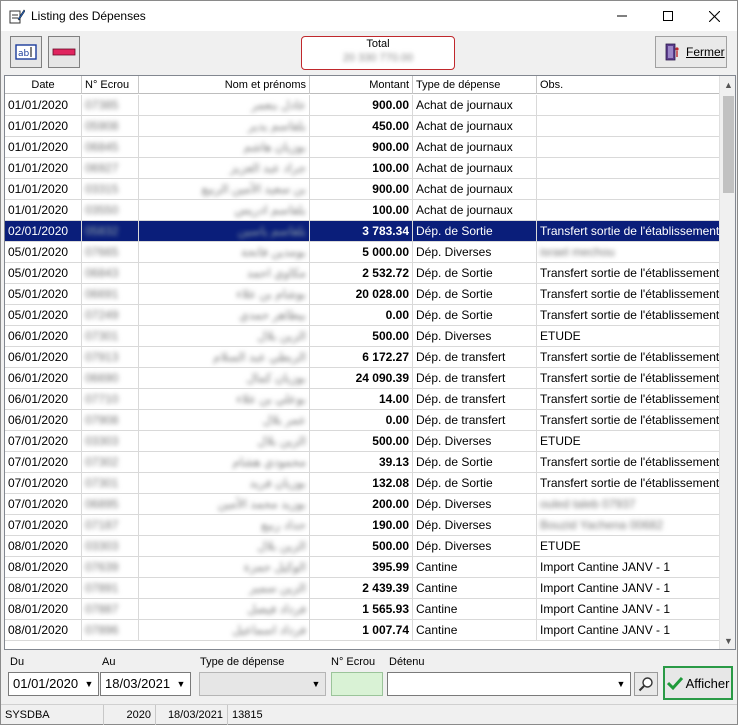 Image resolution: width=738 pixels, height=725 pixels. What do you see at coordinates (38, 231) in the screenshot?
I see `cell-date-text: 02/01/2020` at bounding box center [38, 231].